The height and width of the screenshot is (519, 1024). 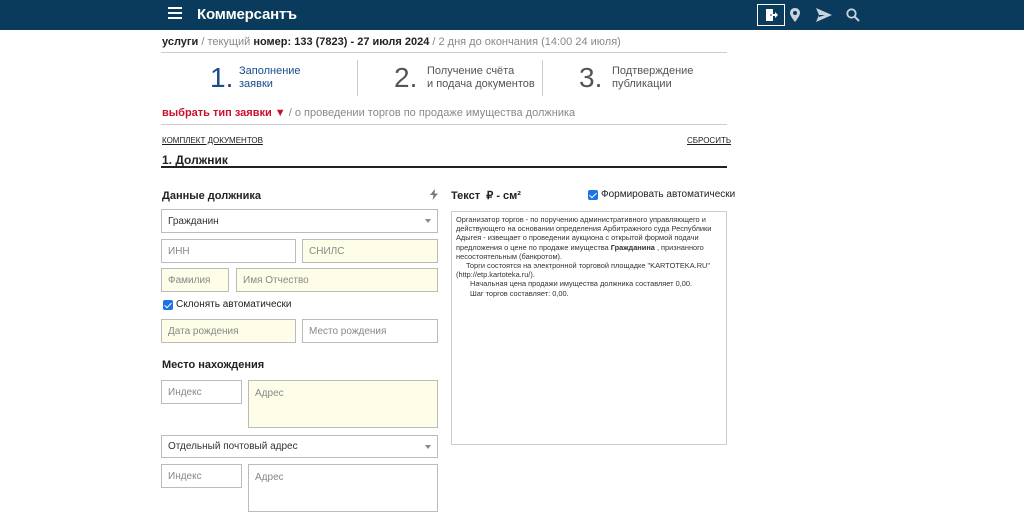 What do you see at coordinates (234, 304) in the screenshot?
I see `decline-label: Склонять автоматически` at bounding box center [234, 304].